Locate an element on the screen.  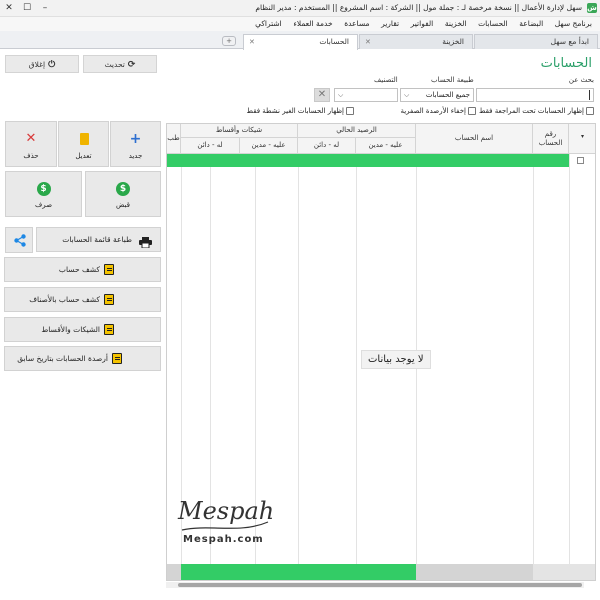
payment-button: $ صرف is located at coordinates (43, 194).